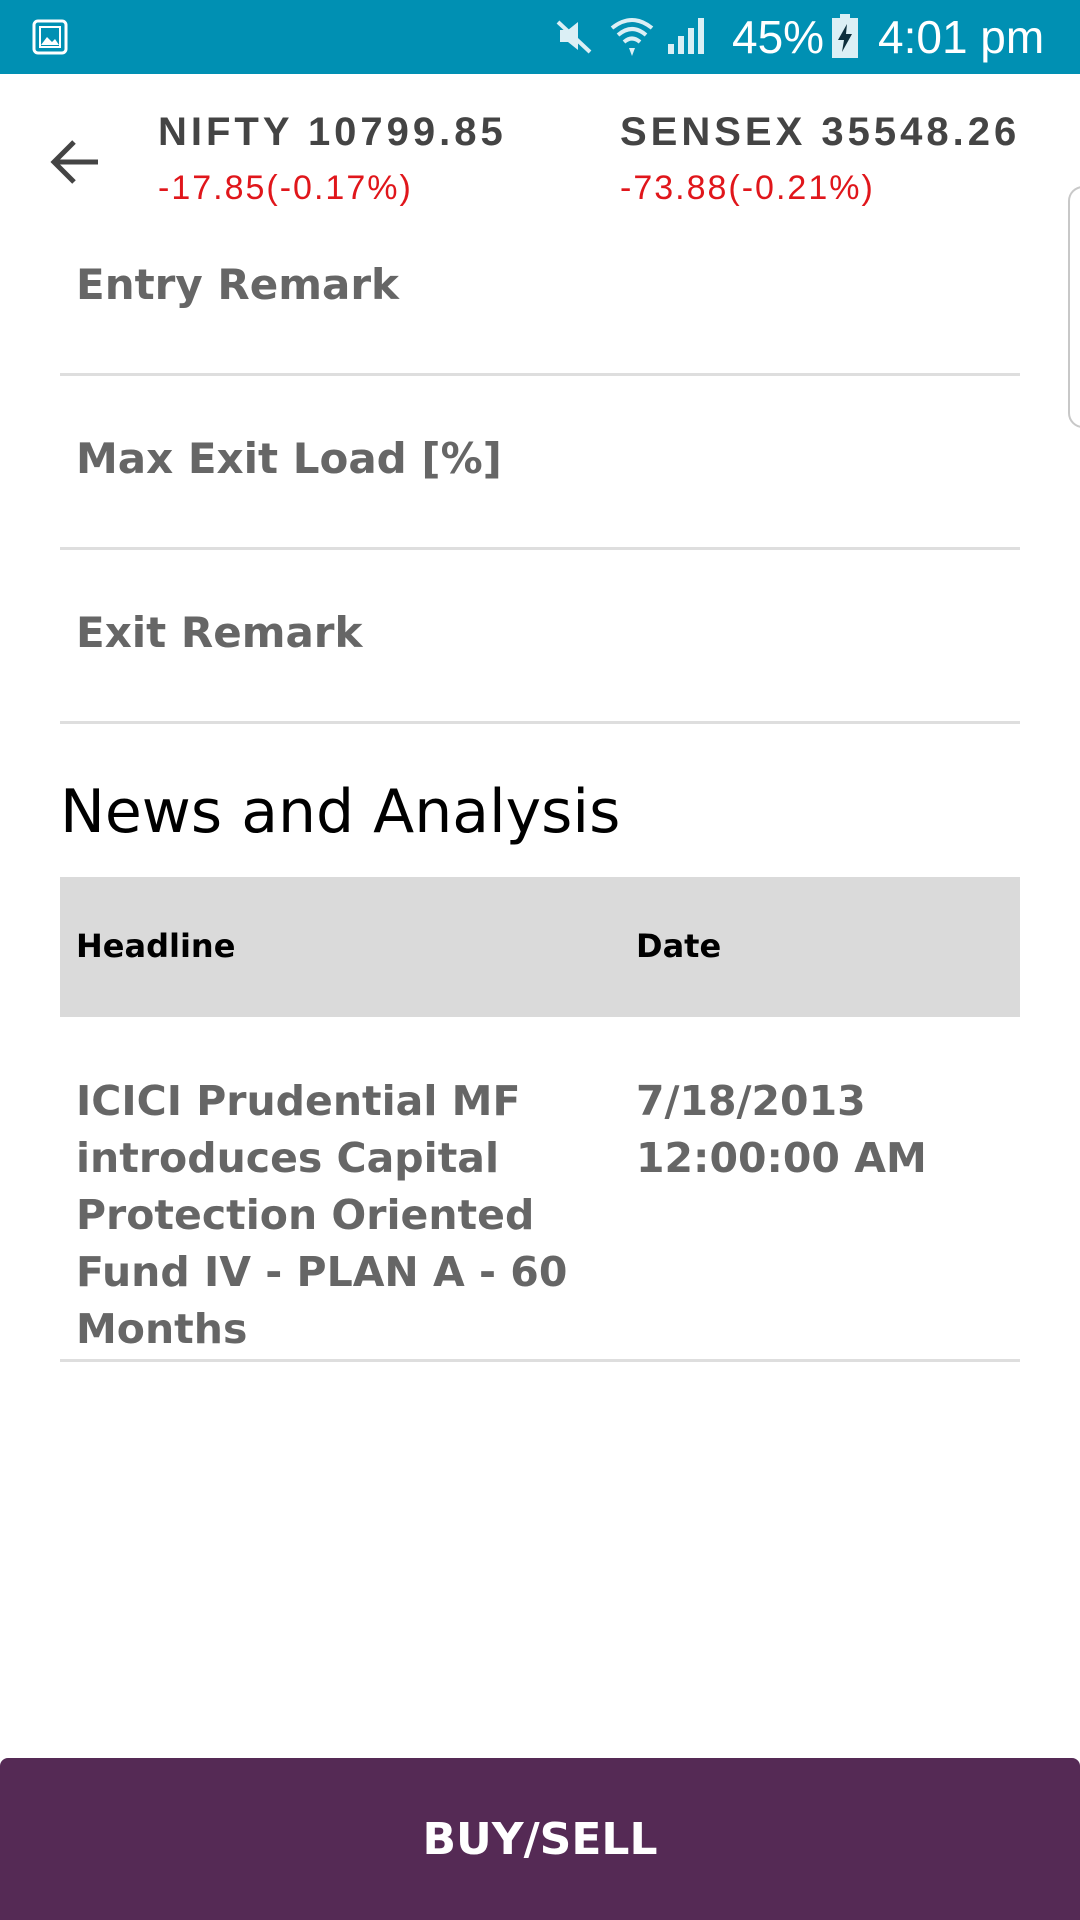 Image resolution: width=1080 pixels, height=1920 pixels. I want to click on battery-charging-icon, so click(845, 36).